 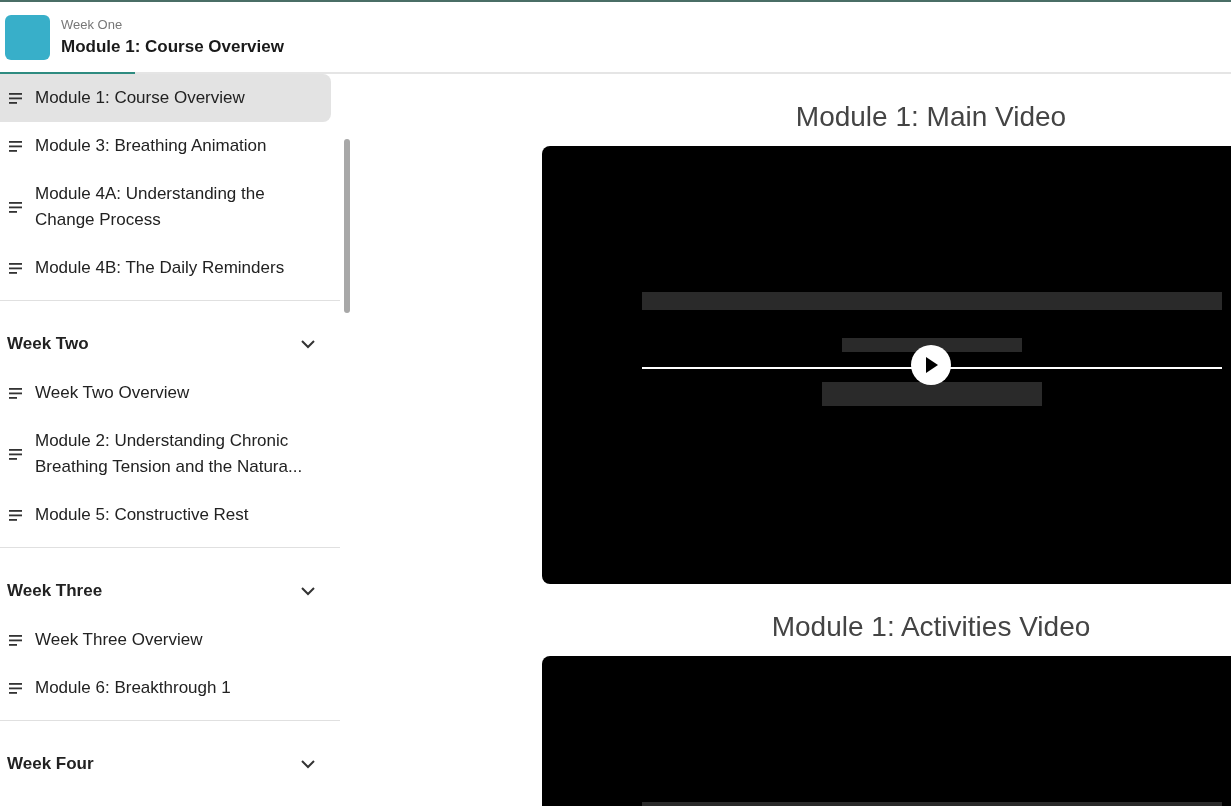 I want to click on lesson-item: Week Three Overview, so click(x=165, y=640).